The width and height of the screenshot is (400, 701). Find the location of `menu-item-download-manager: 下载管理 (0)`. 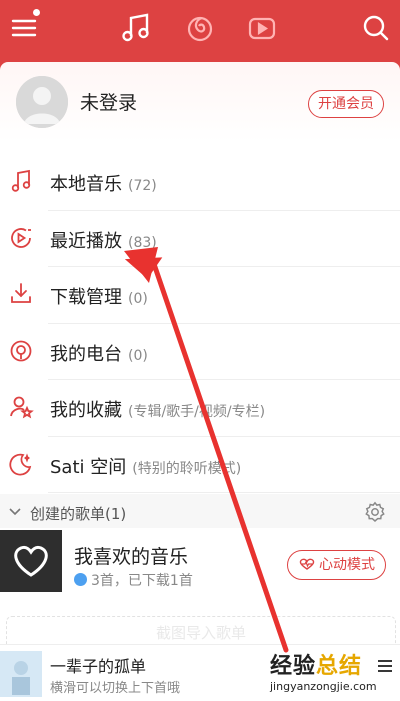

menu-item-download-manager: 下载管理 (0) is located at coordinates (200, 295).